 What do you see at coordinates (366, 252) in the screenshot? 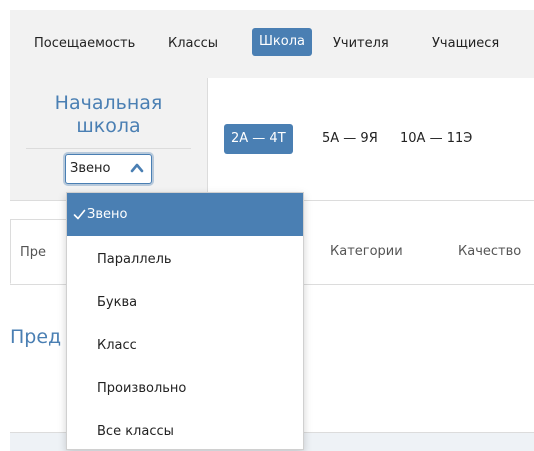
I see `tab-categories: Категории` at bounding box center [366, 252].